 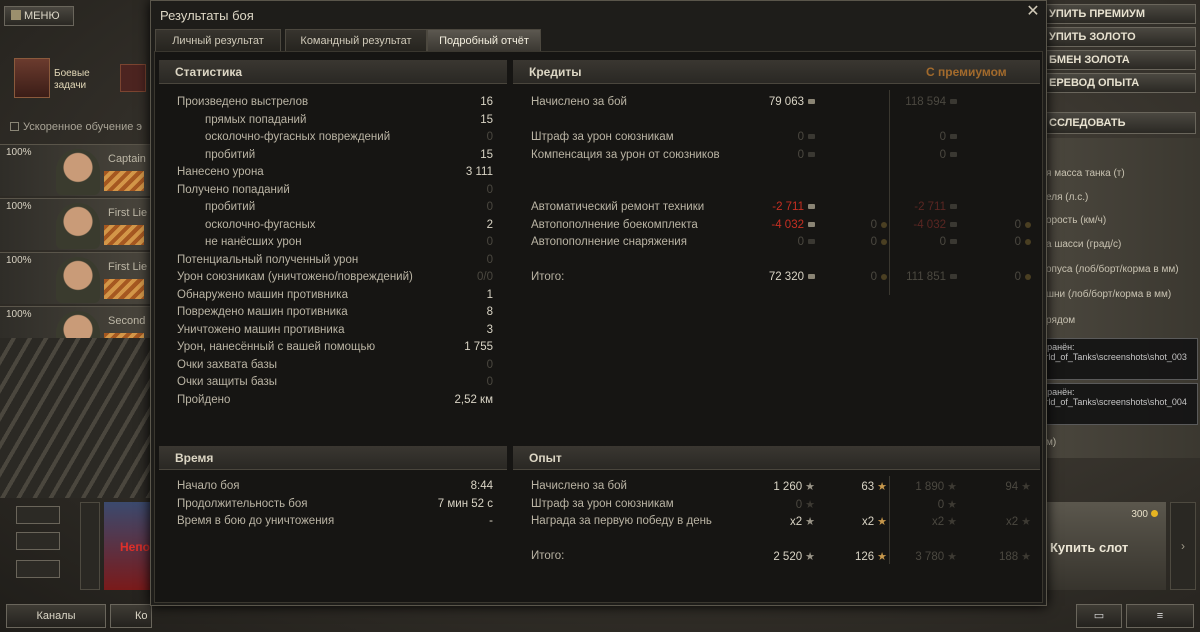 I want to click on stat-row: Пройдено 2,52 км, so click(x=335, y=402).